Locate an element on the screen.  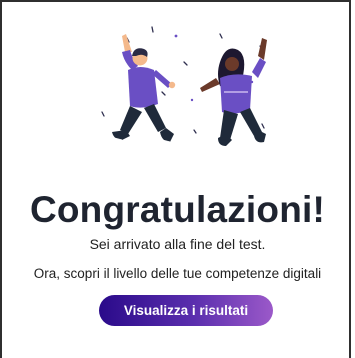
woman-jumping-icon is located at coordinates (233, 92).